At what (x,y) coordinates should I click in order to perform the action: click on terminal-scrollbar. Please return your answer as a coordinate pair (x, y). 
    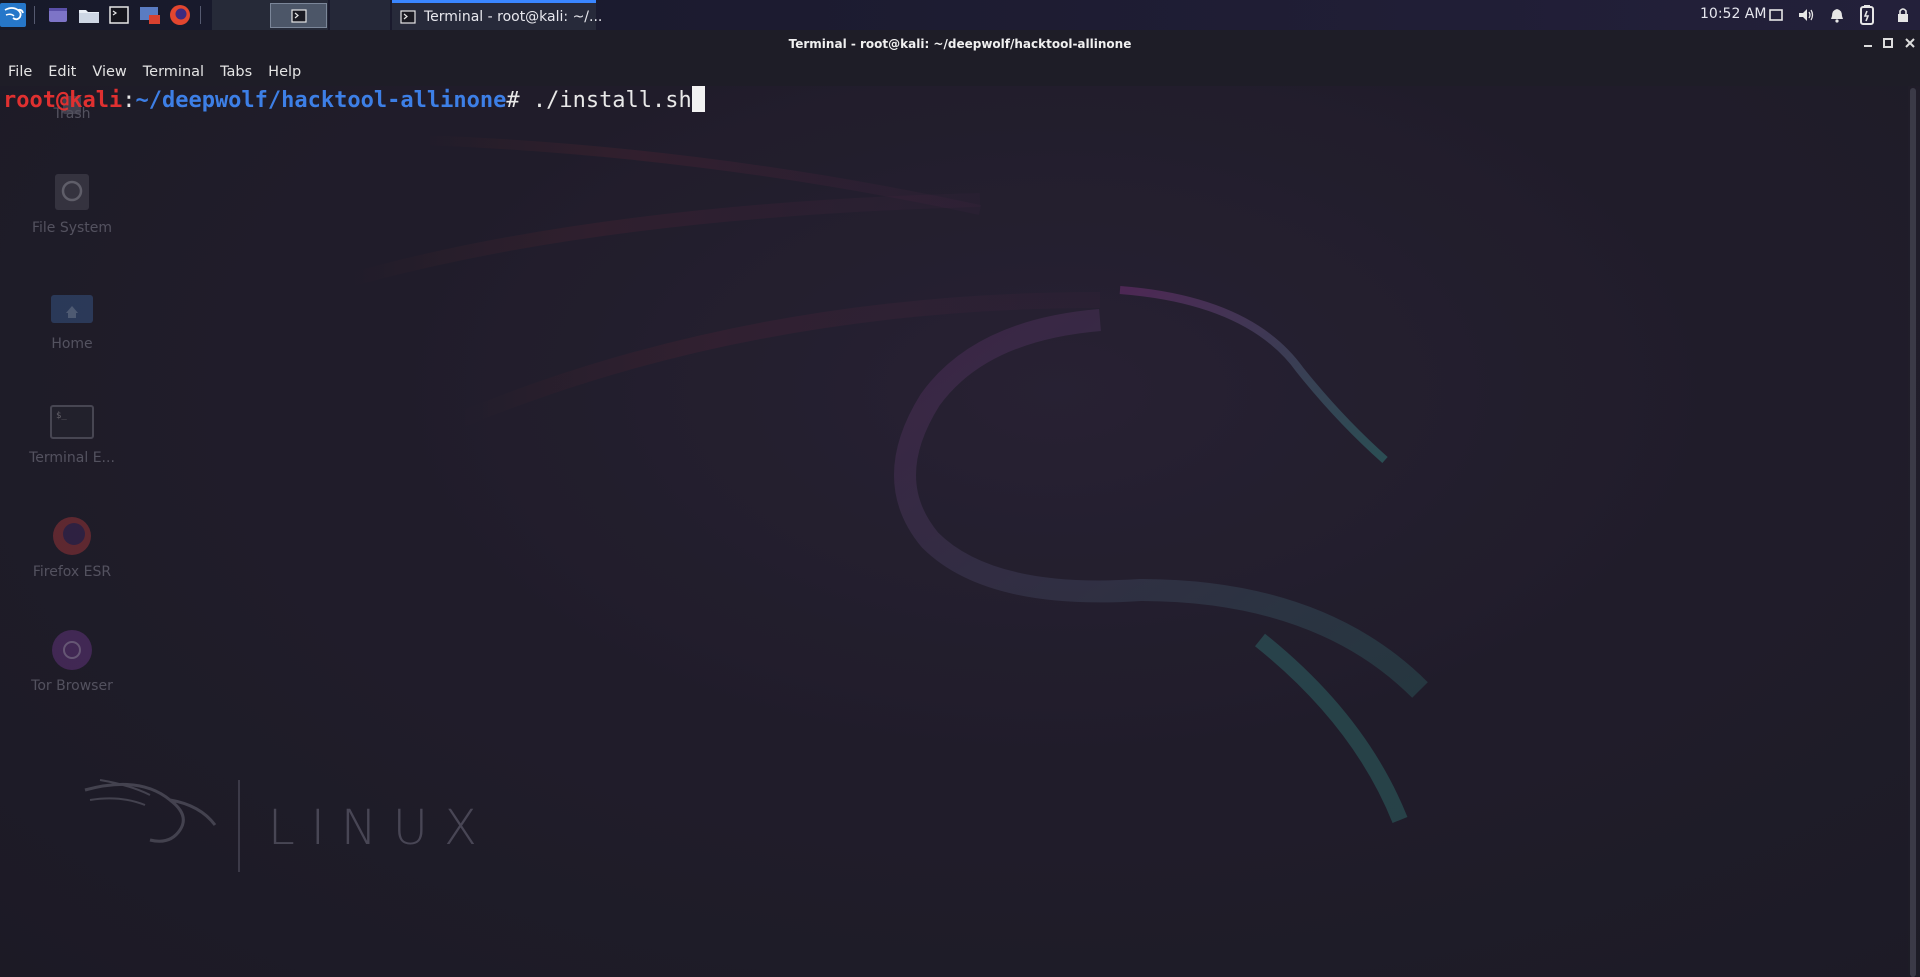
    Looking at the image, I should click on (1913, 532).